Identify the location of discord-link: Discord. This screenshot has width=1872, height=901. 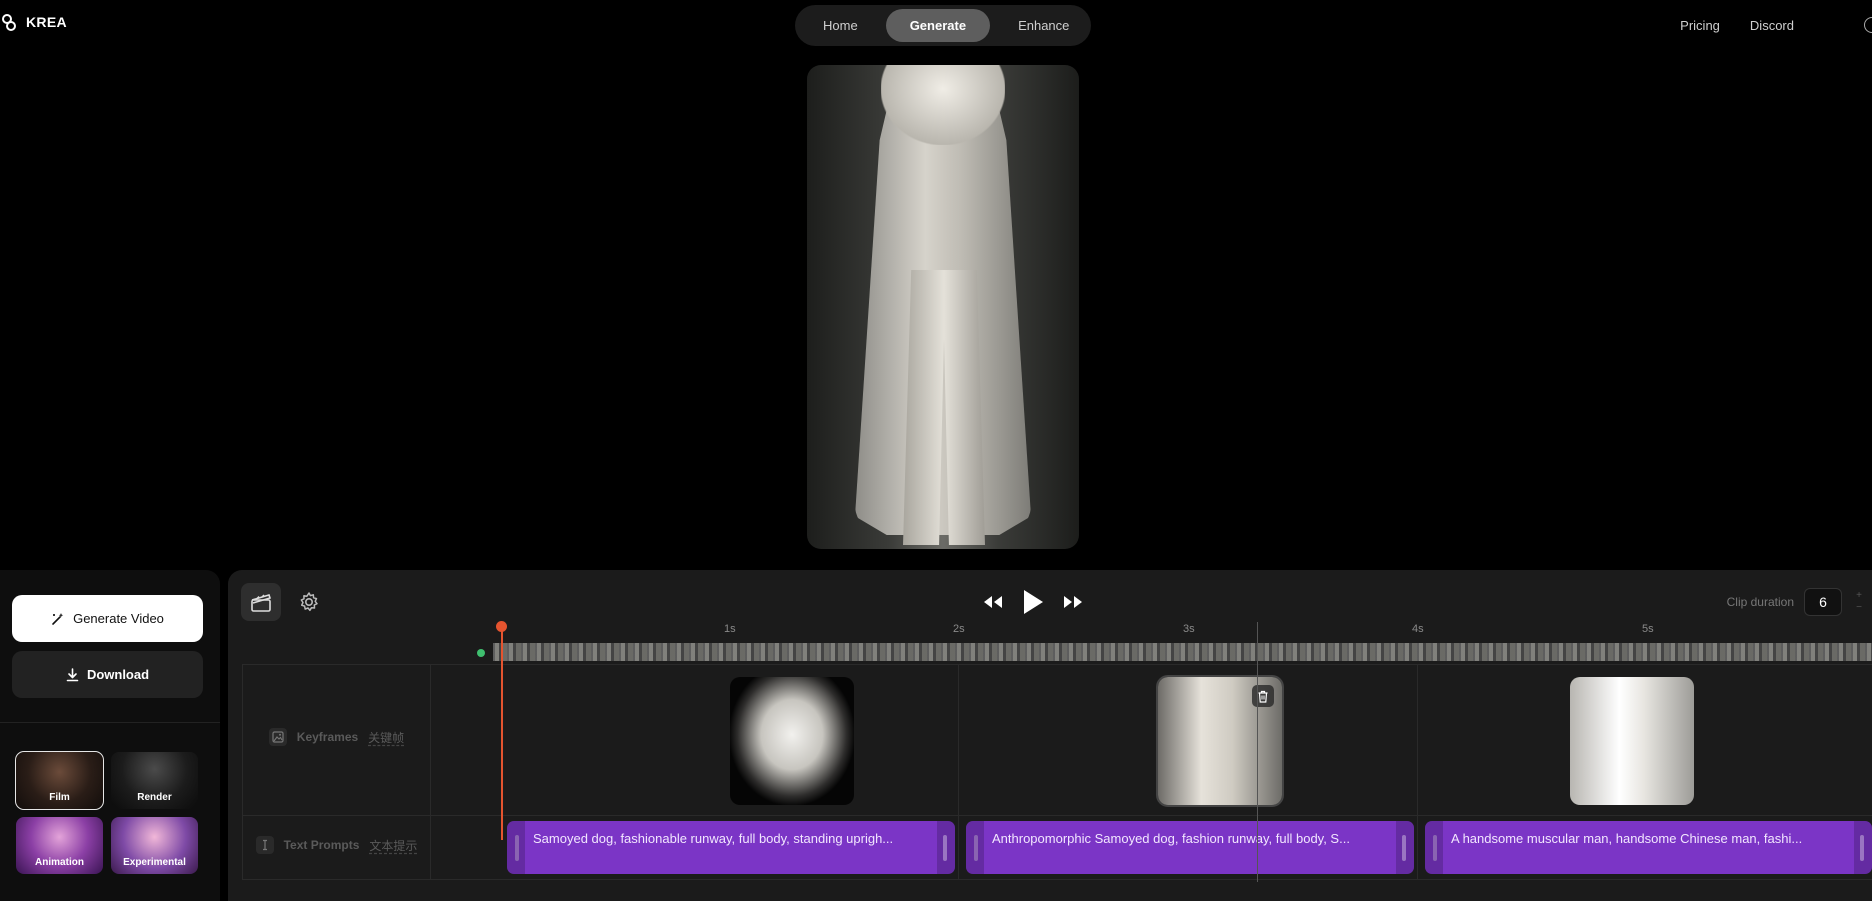
(1772, 25).